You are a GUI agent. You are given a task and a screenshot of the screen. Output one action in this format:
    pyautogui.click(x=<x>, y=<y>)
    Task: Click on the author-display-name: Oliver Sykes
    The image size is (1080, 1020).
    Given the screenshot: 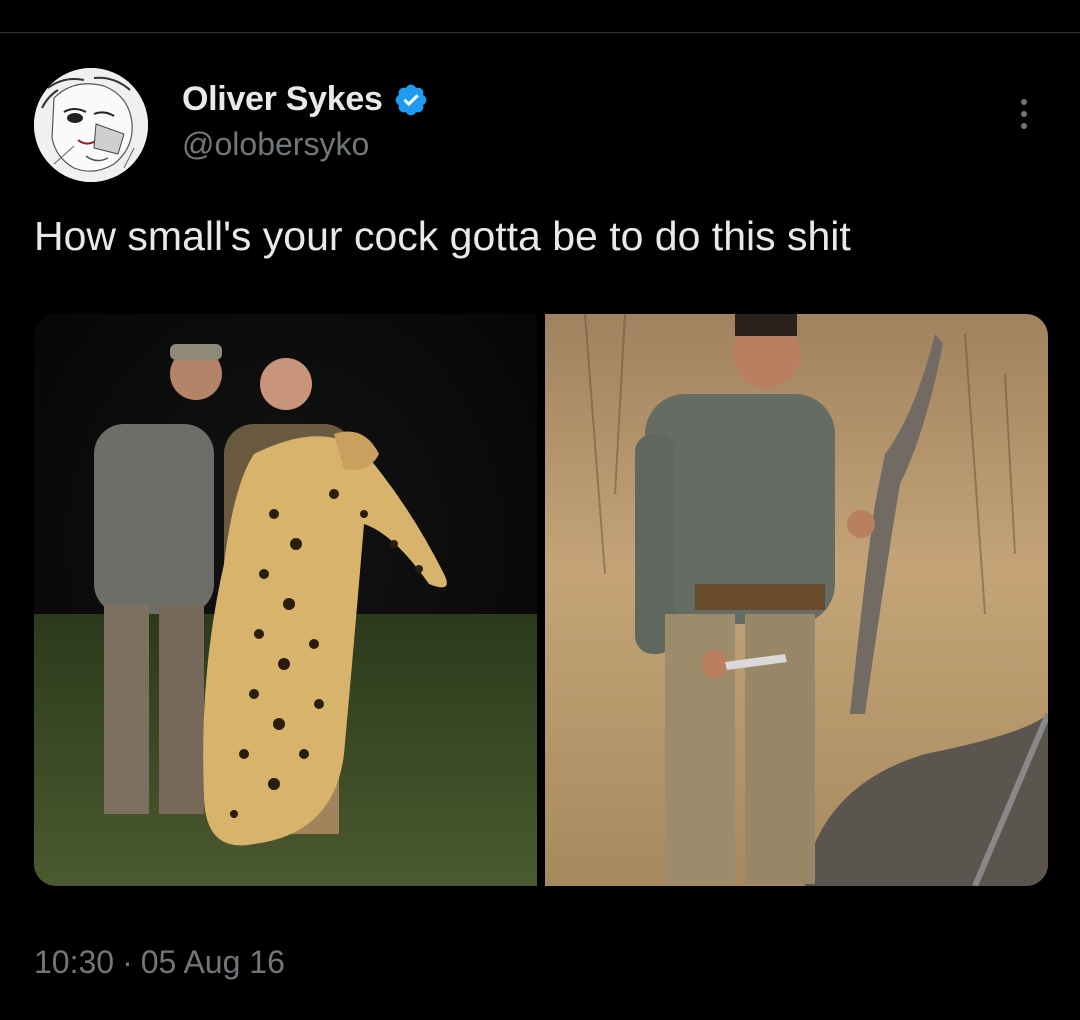 What is the action you would take?
    pyautogui.click(x=282, y=99)
    